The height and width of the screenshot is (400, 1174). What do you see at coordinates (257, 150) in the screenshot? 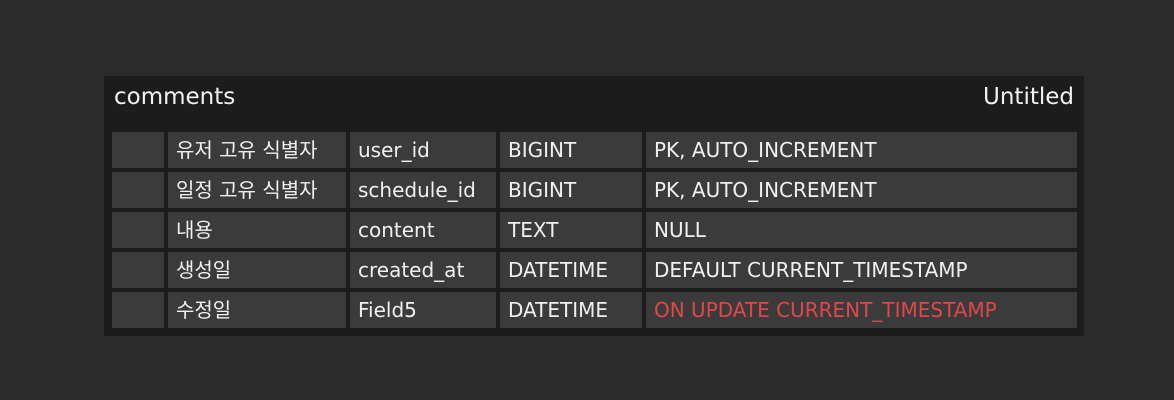
I see `logical-name-cell: 유저 고유 식별자` at bounding box center [257, 150].